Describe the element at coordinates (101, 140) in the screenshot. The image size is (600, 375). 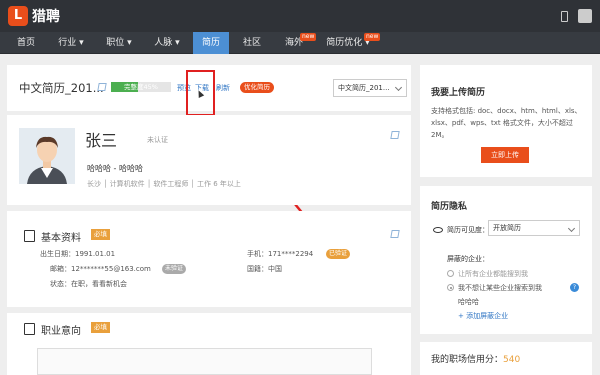
I see `profile-name: 张三` at that location.